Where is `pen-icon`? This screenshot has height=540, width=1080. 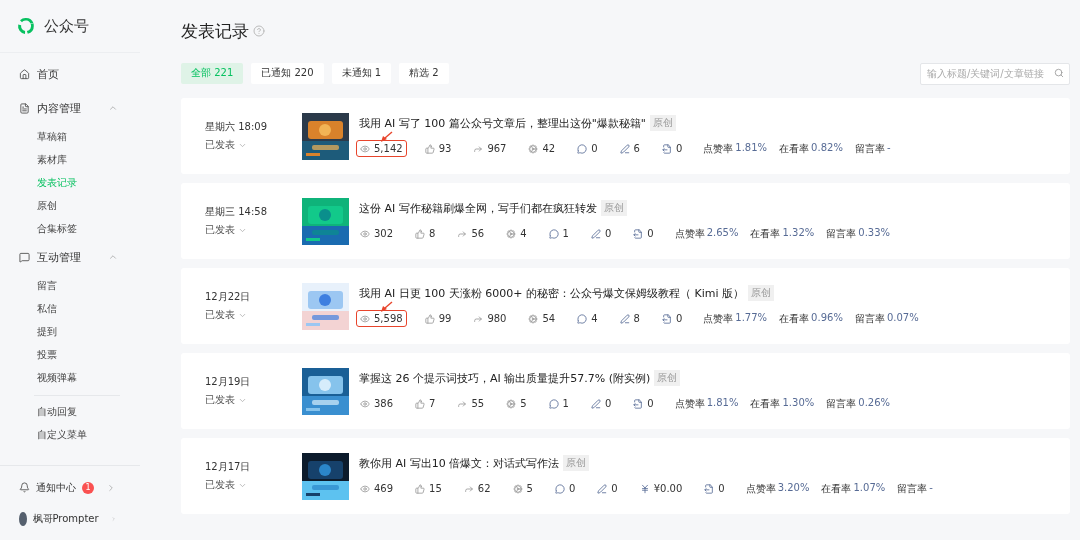
pen-icon is located at coordinates (595, 403).